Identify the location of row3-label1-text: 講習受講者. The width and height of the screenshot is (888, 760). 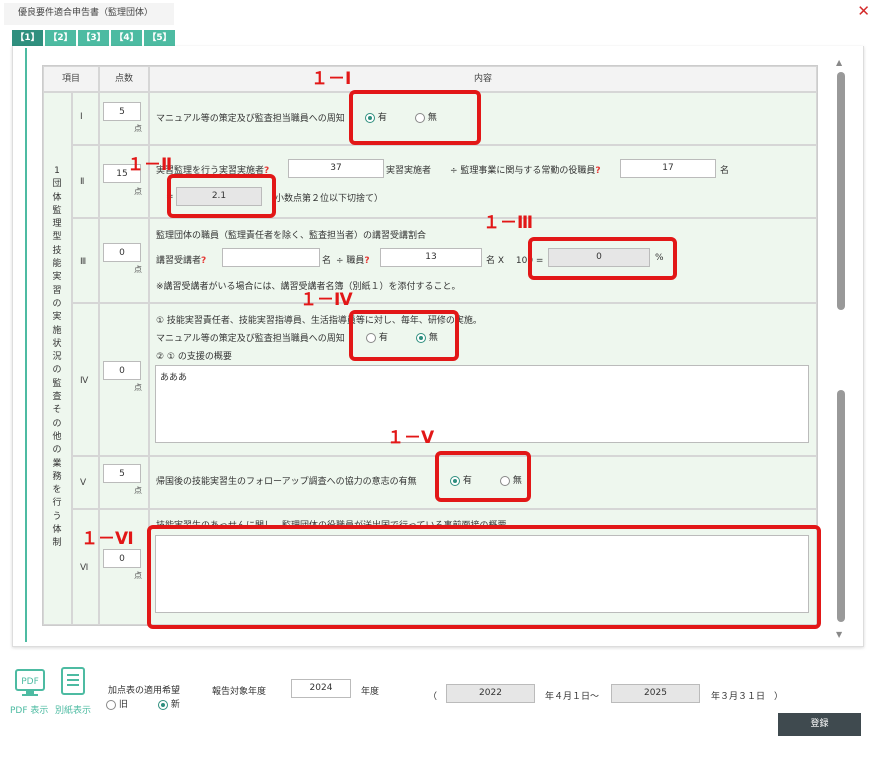
(179, 261).